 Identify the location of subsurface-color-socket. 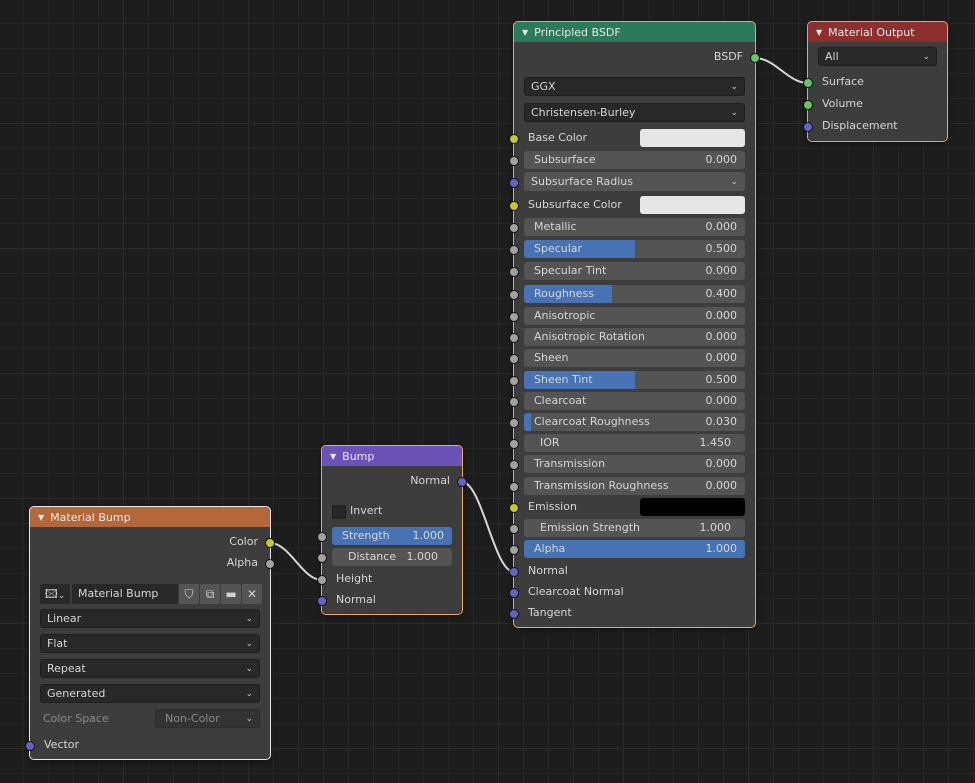
(514, 206).